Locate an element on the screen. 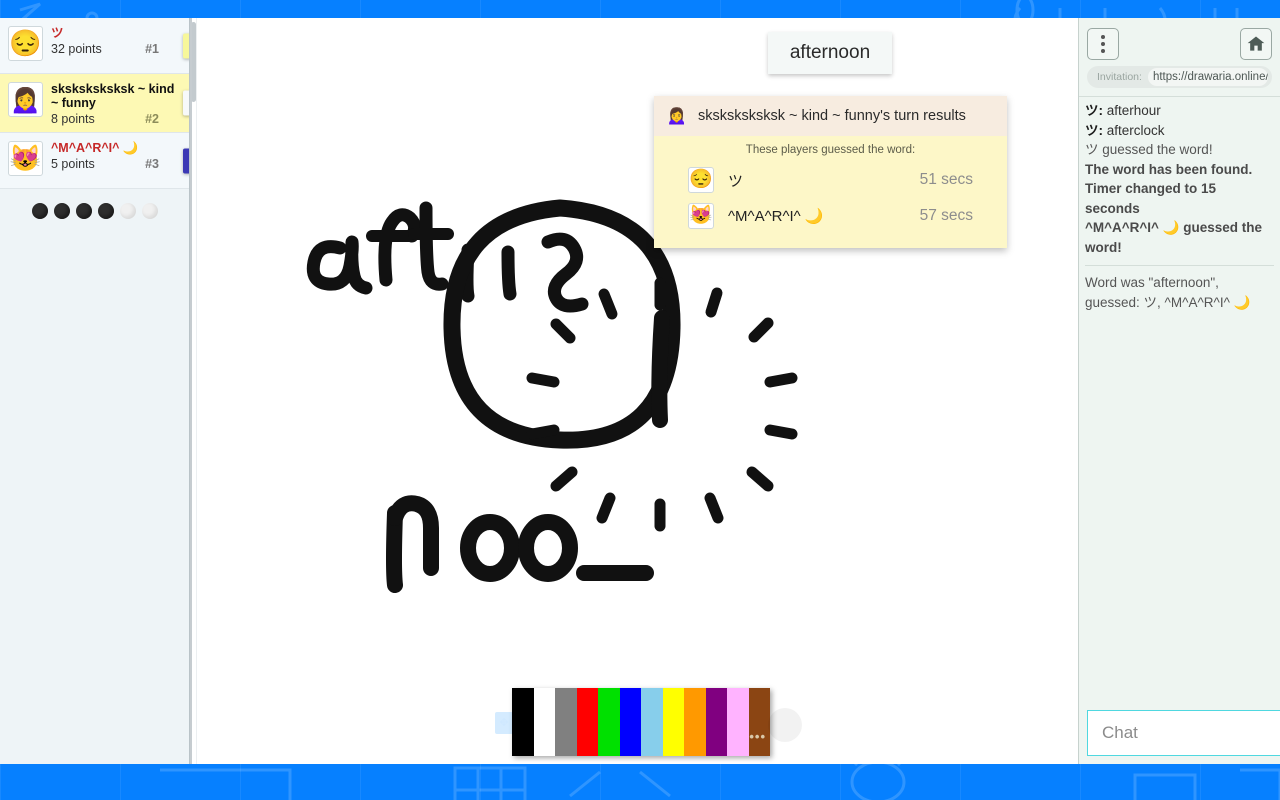 The image size is (1280, 800). three-dots-vertical-icon is located at coordinates (1103, 44).